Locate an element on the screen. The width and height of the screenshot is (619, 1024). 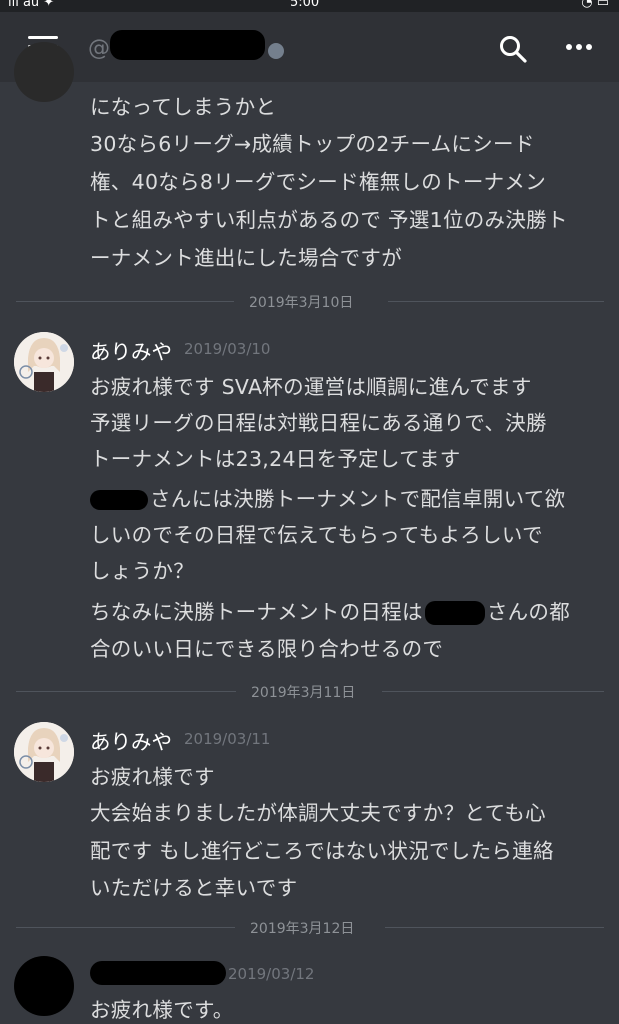
message-line: お疲れ様です is located at coordinates (152, 777).